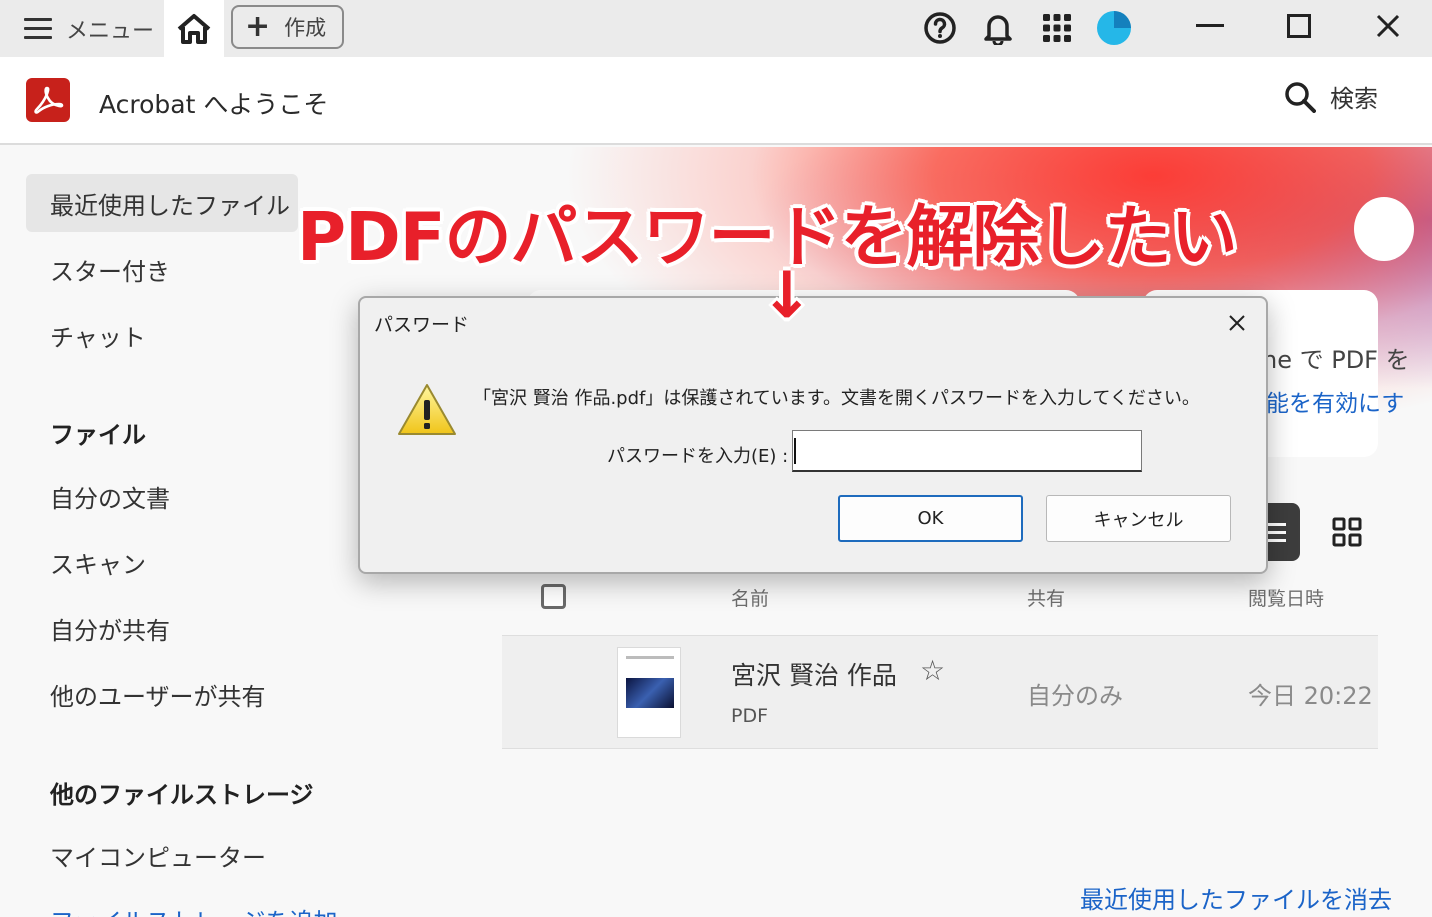 The width and height of the screenshot is (1432, 917). What do you see at coordinates (1299, 26) in the screenshot?
I see `maximize-icon` at bounding box center [1299, 26].